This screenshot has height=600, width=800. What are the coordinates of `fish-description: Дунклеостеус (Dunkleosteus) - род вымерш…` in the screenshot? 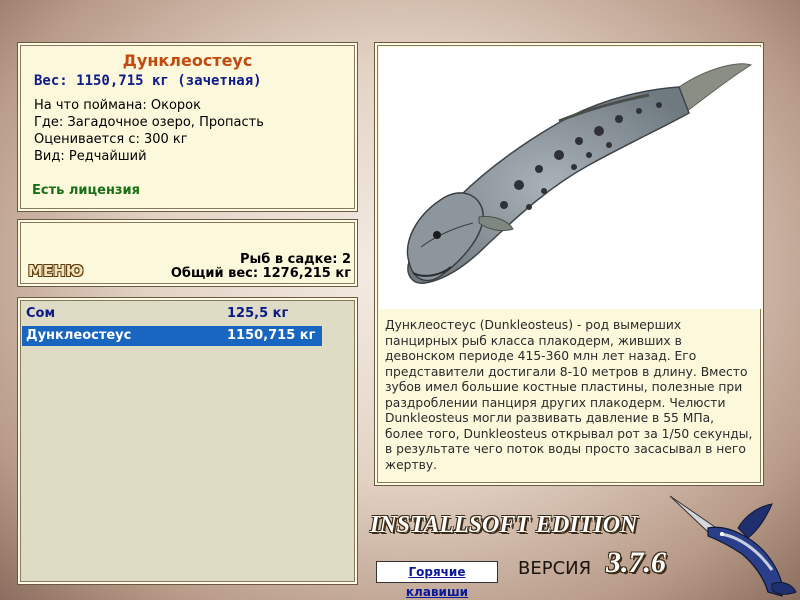 It's located at (569, 395).